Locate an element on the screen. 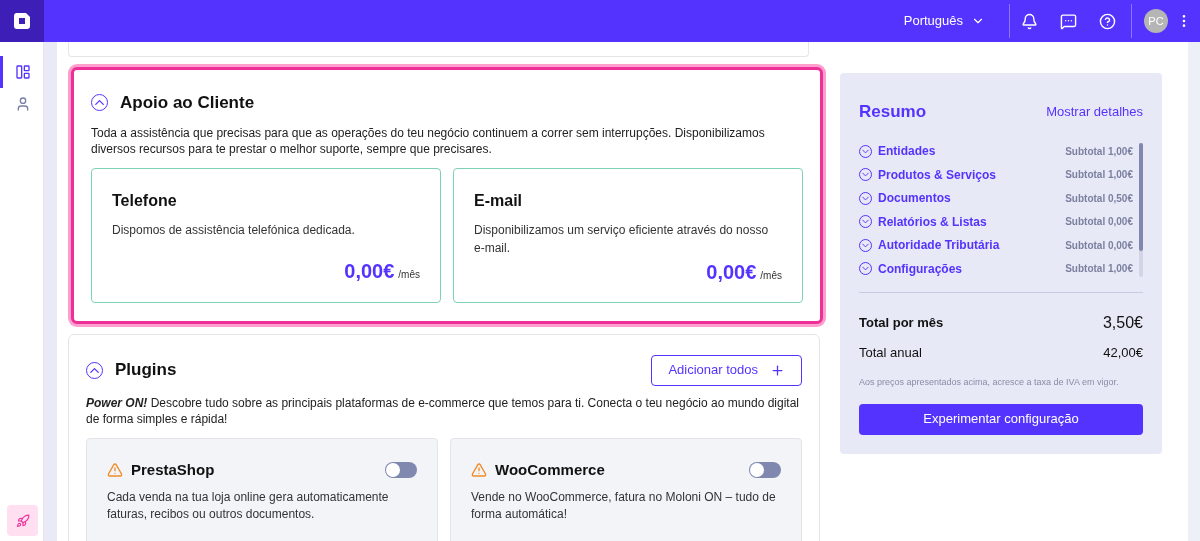 The image size is (1200, 541). card-title: Telefone is located at coordinates (145, 200).